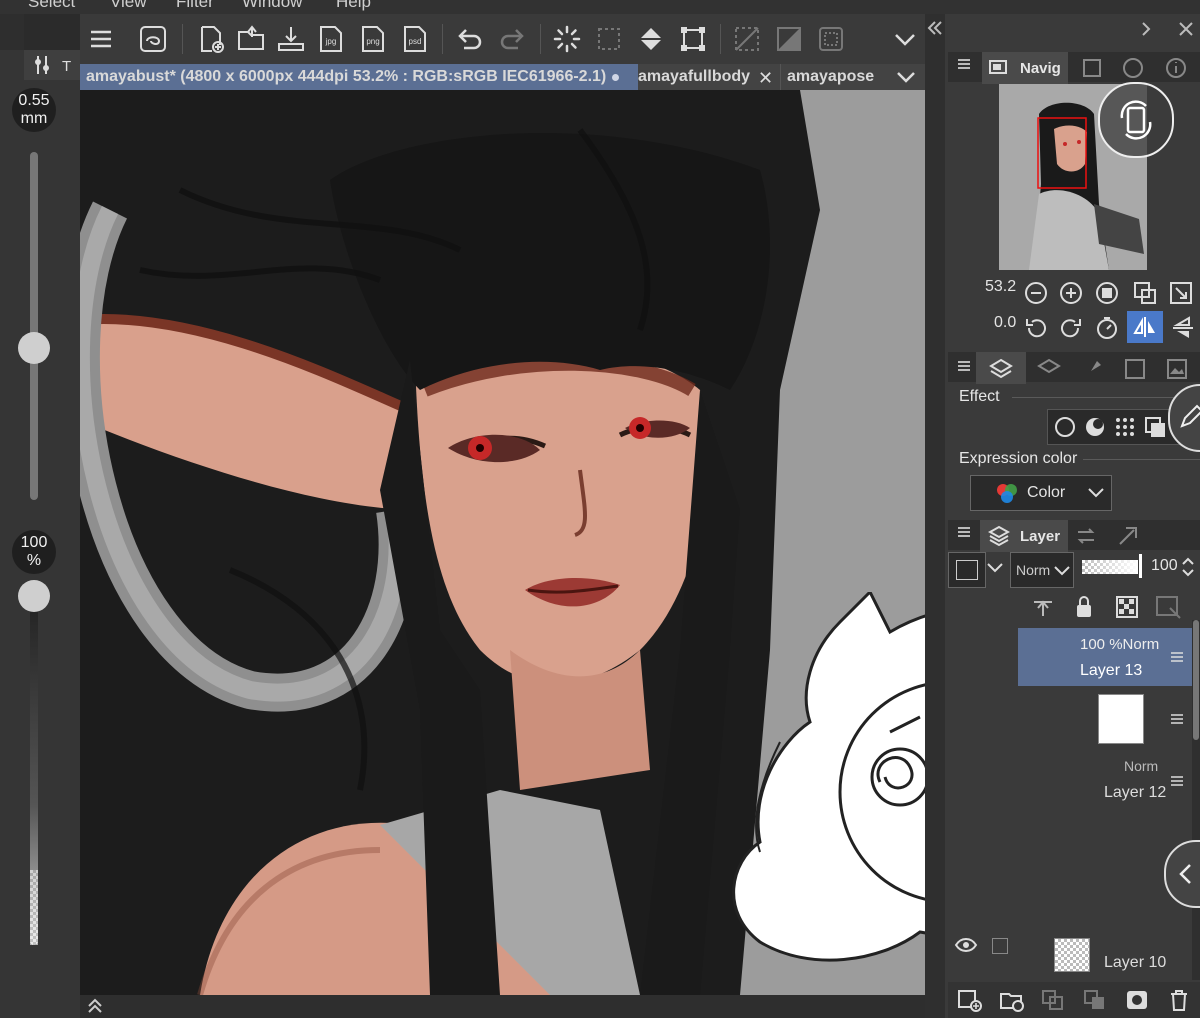 The height and width of the screenshot is (1018, 1200). I want to click on clip-layer-icon, so click(1043, 608).